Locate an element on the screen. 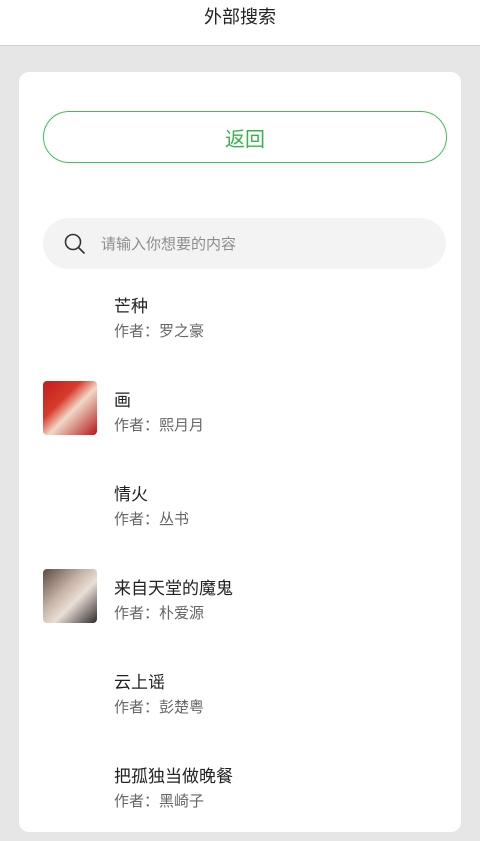  search-bar is located at coordinates (244, 243).